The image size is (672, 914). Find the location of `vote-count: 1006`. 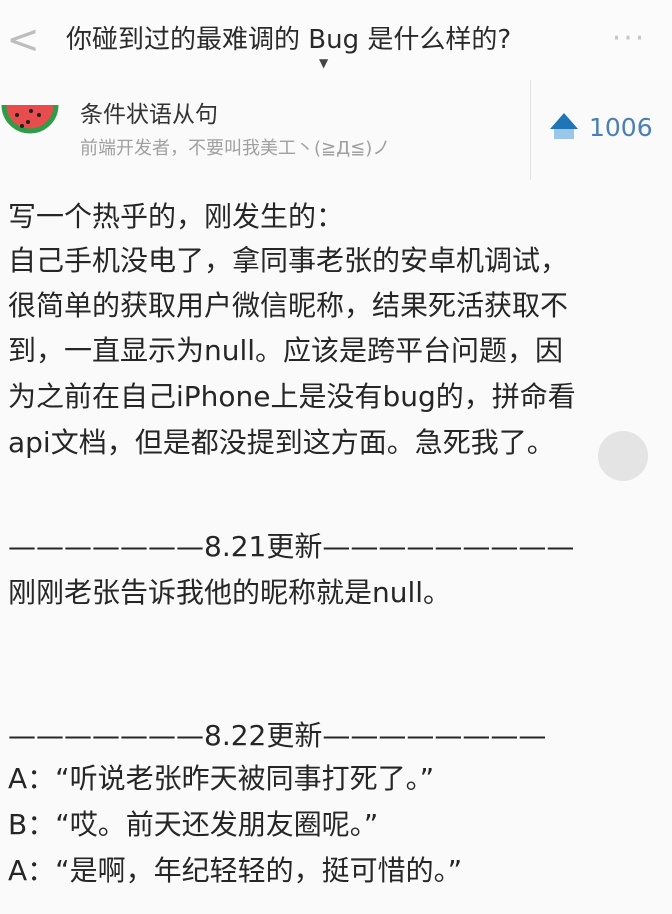

vote-count: 1006 is located at coordinates (621, 127).